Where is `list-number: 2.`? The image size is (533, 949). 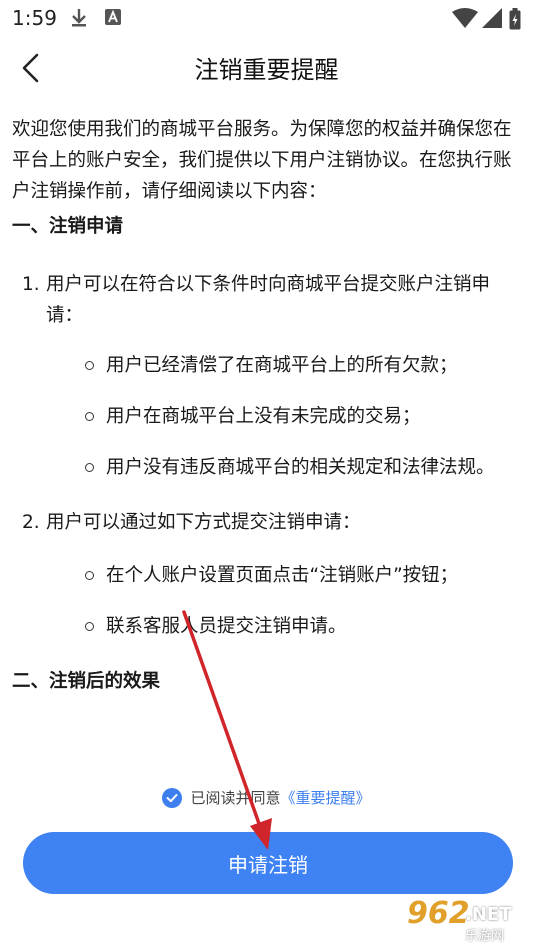
list-number: 2. is located at coordinates (31, 522).